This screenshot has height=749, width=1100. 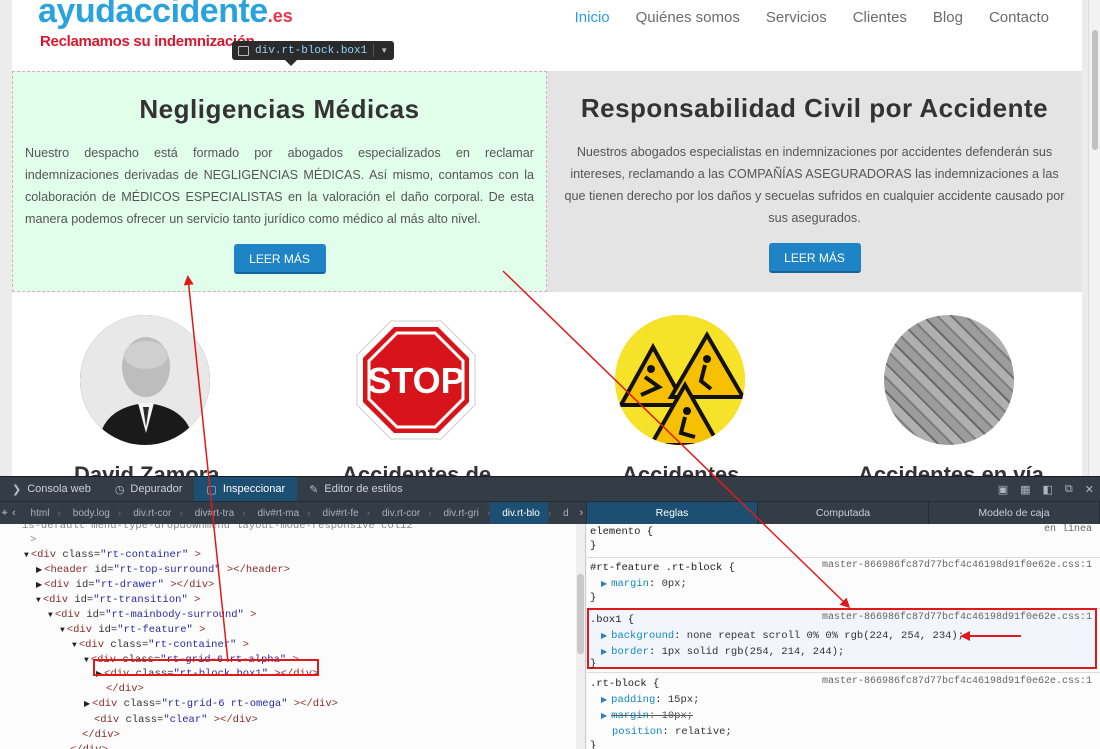 I want to click on markup-node: <div class="clear" ></div>, so click(x=176, y=720).